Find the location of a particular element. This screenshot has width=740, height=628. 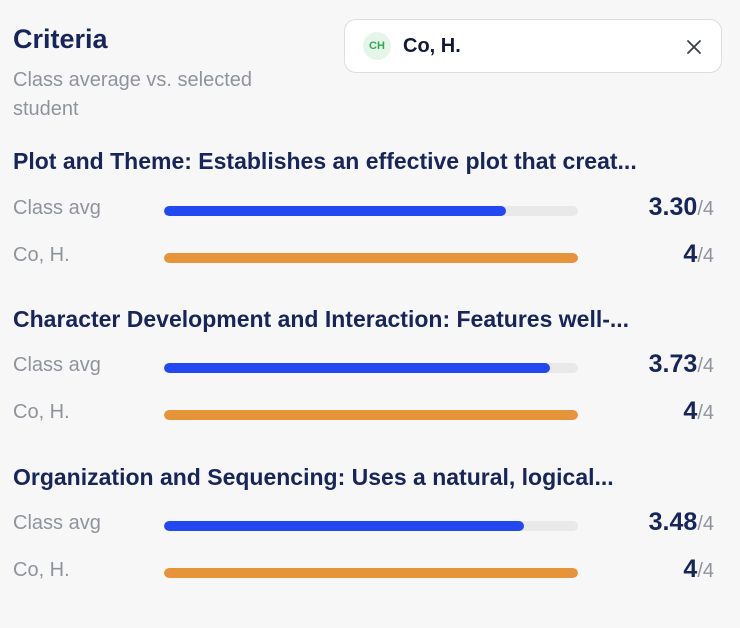

class-avg-score: 3.73/4 is located at coordinates (681, 364).